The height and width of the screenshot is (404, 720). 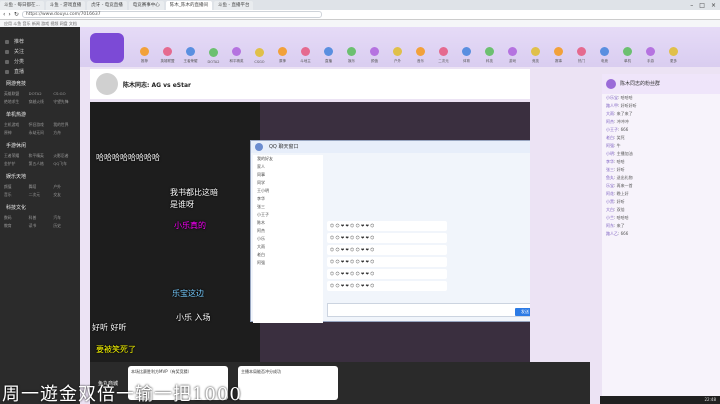 I want to click on back-icon: ‹, so click(x=4, y=14).